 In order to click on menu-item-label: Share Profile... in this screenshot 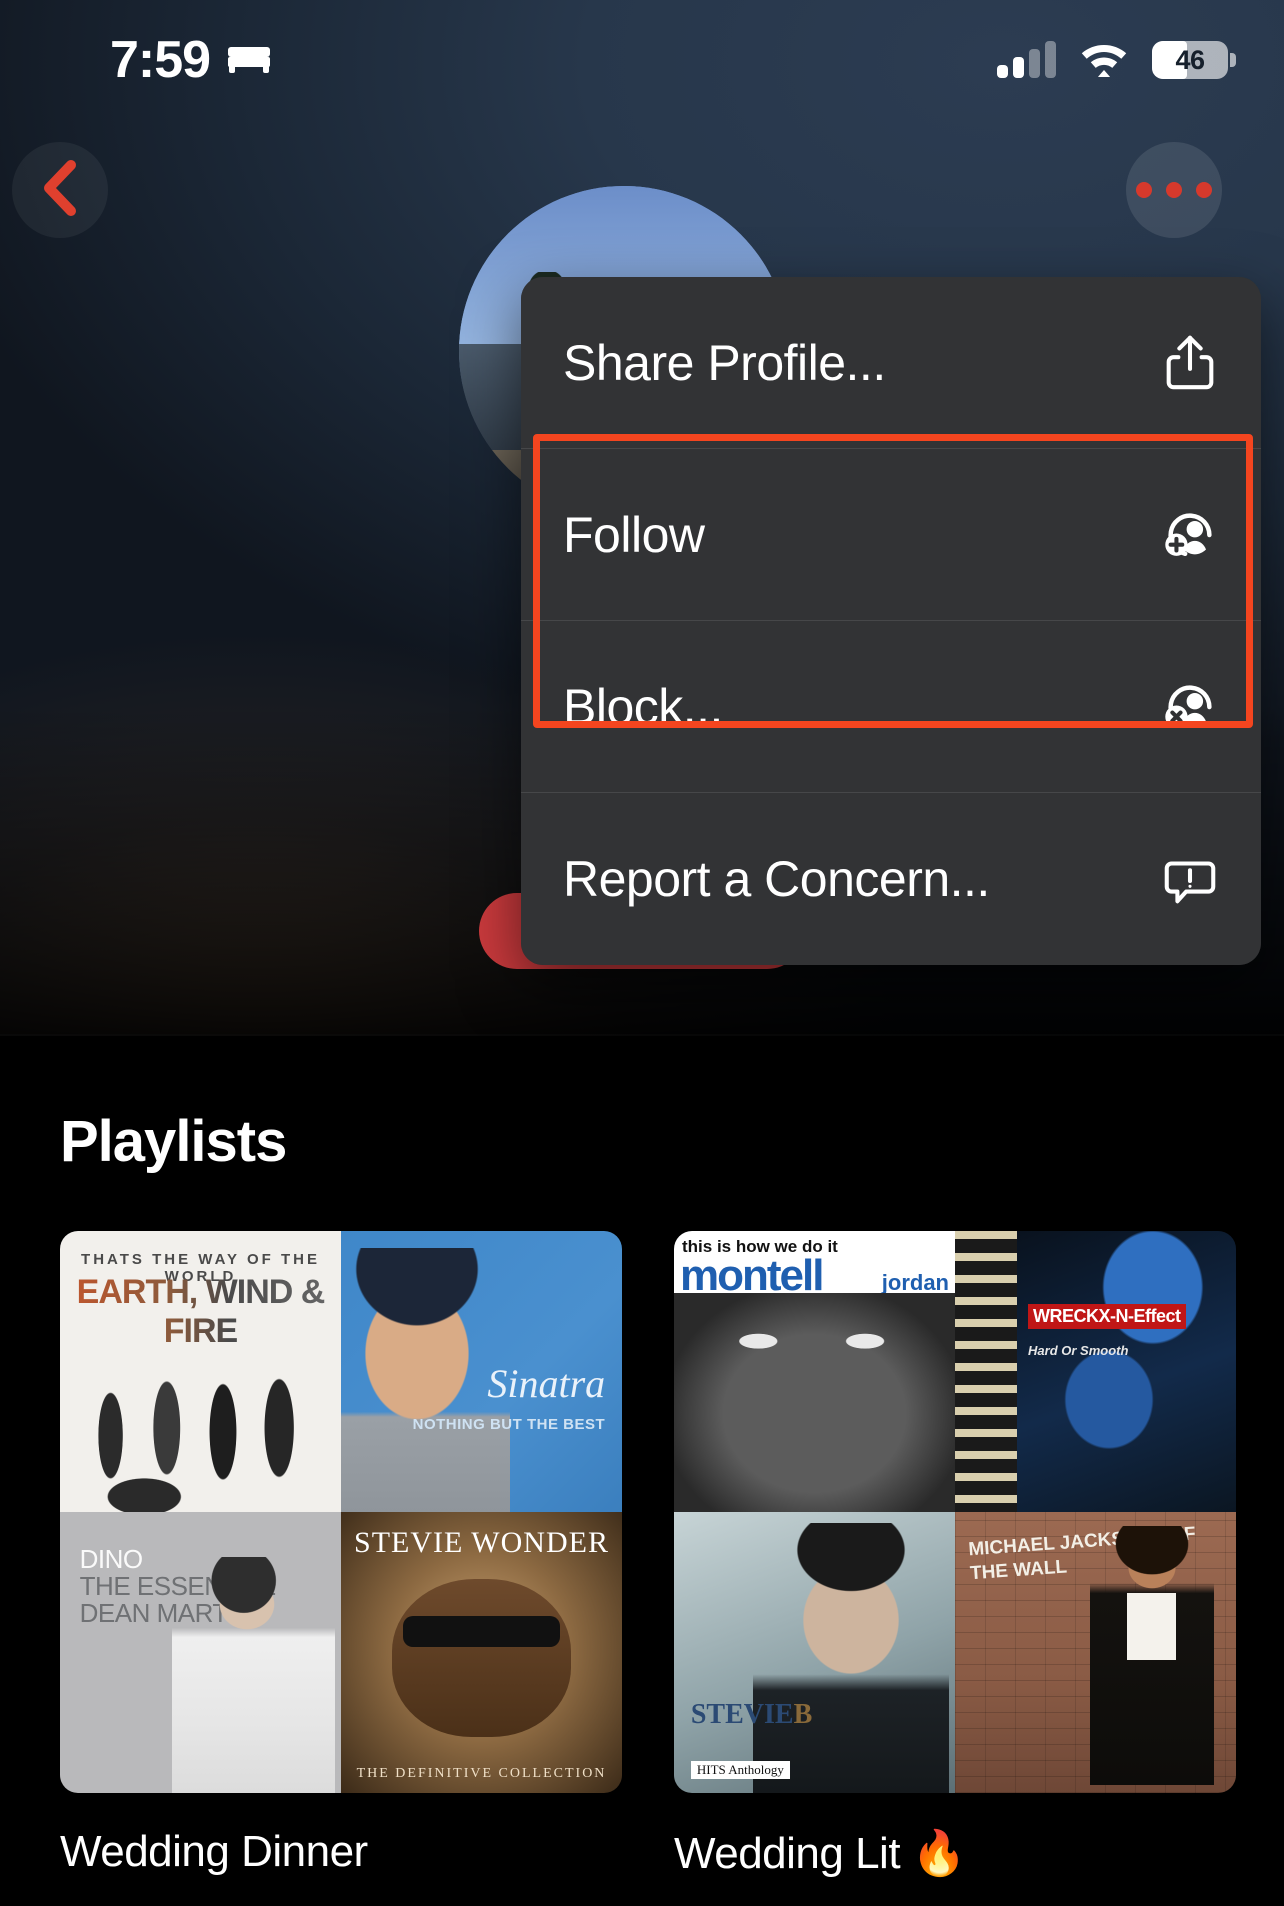, I will do `click(724, 362)`.